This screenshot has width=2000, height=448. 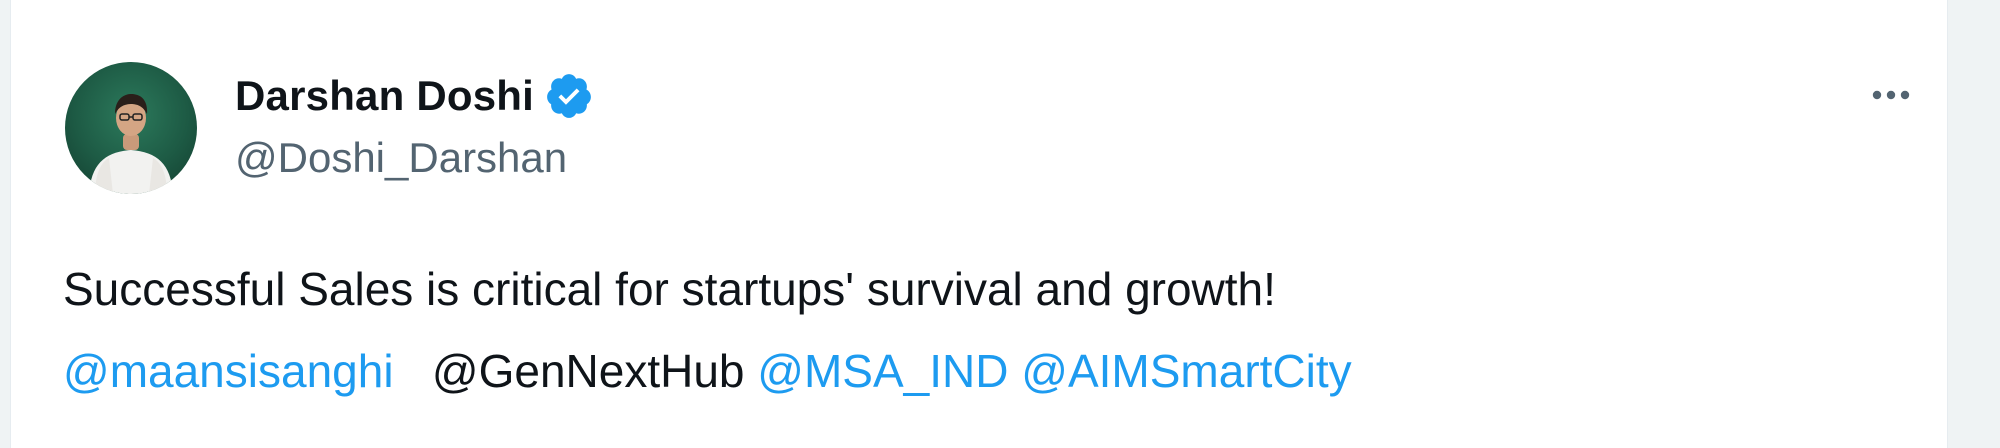 What do you see at coordinates (384, 96) in the screenshot?
I see `author-display-name: Darshan Doshi` at bounding box center [384, 96].